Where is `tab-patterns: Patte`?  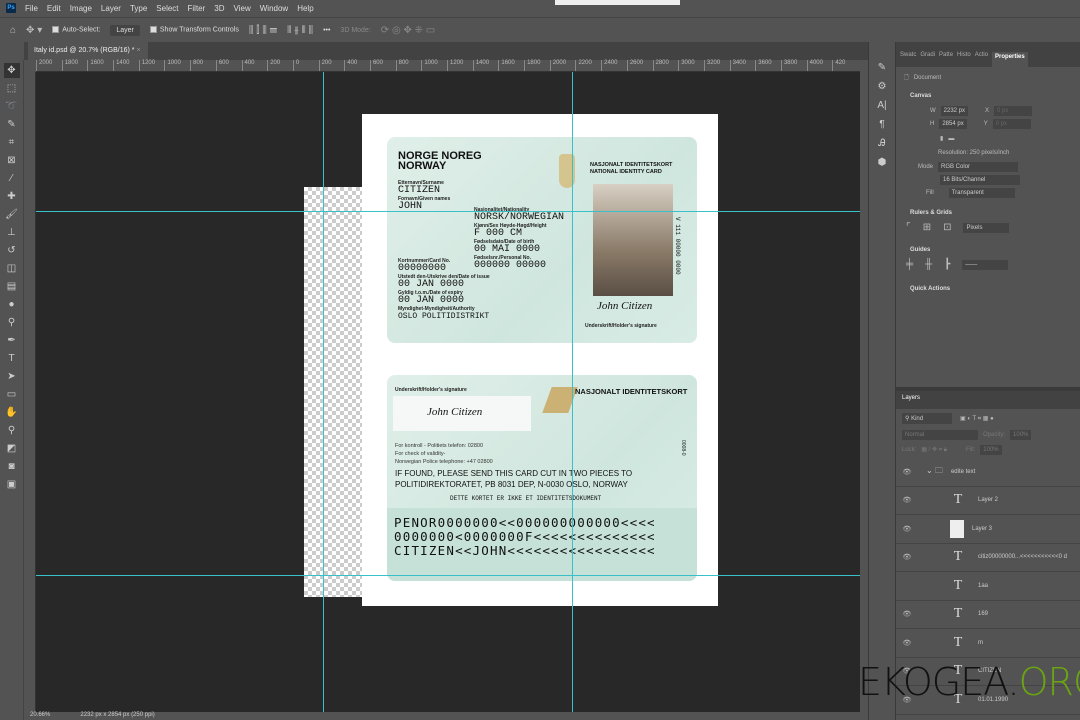 tab-patterns: Patte is located at coordinates (946, 59).